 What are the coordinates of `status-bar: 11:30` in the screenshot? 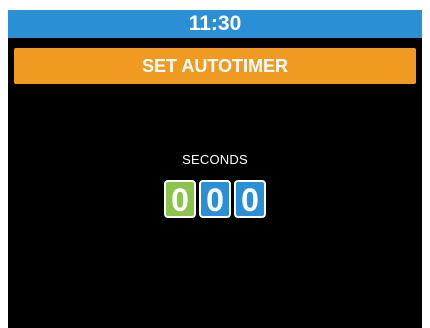 It's located at (215, 24).